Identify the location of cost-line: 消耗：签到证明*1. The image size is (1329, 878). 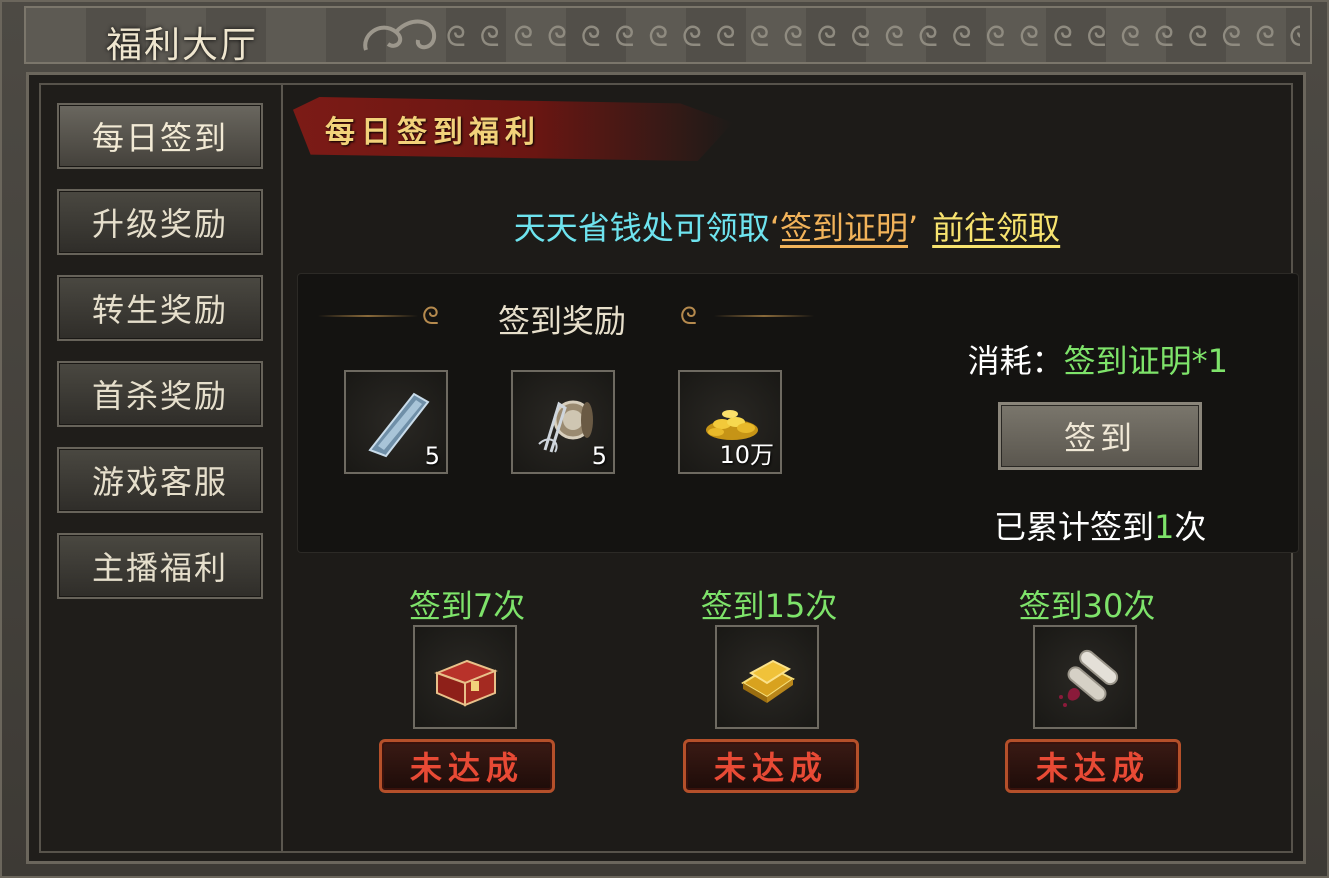
(1098, 359).